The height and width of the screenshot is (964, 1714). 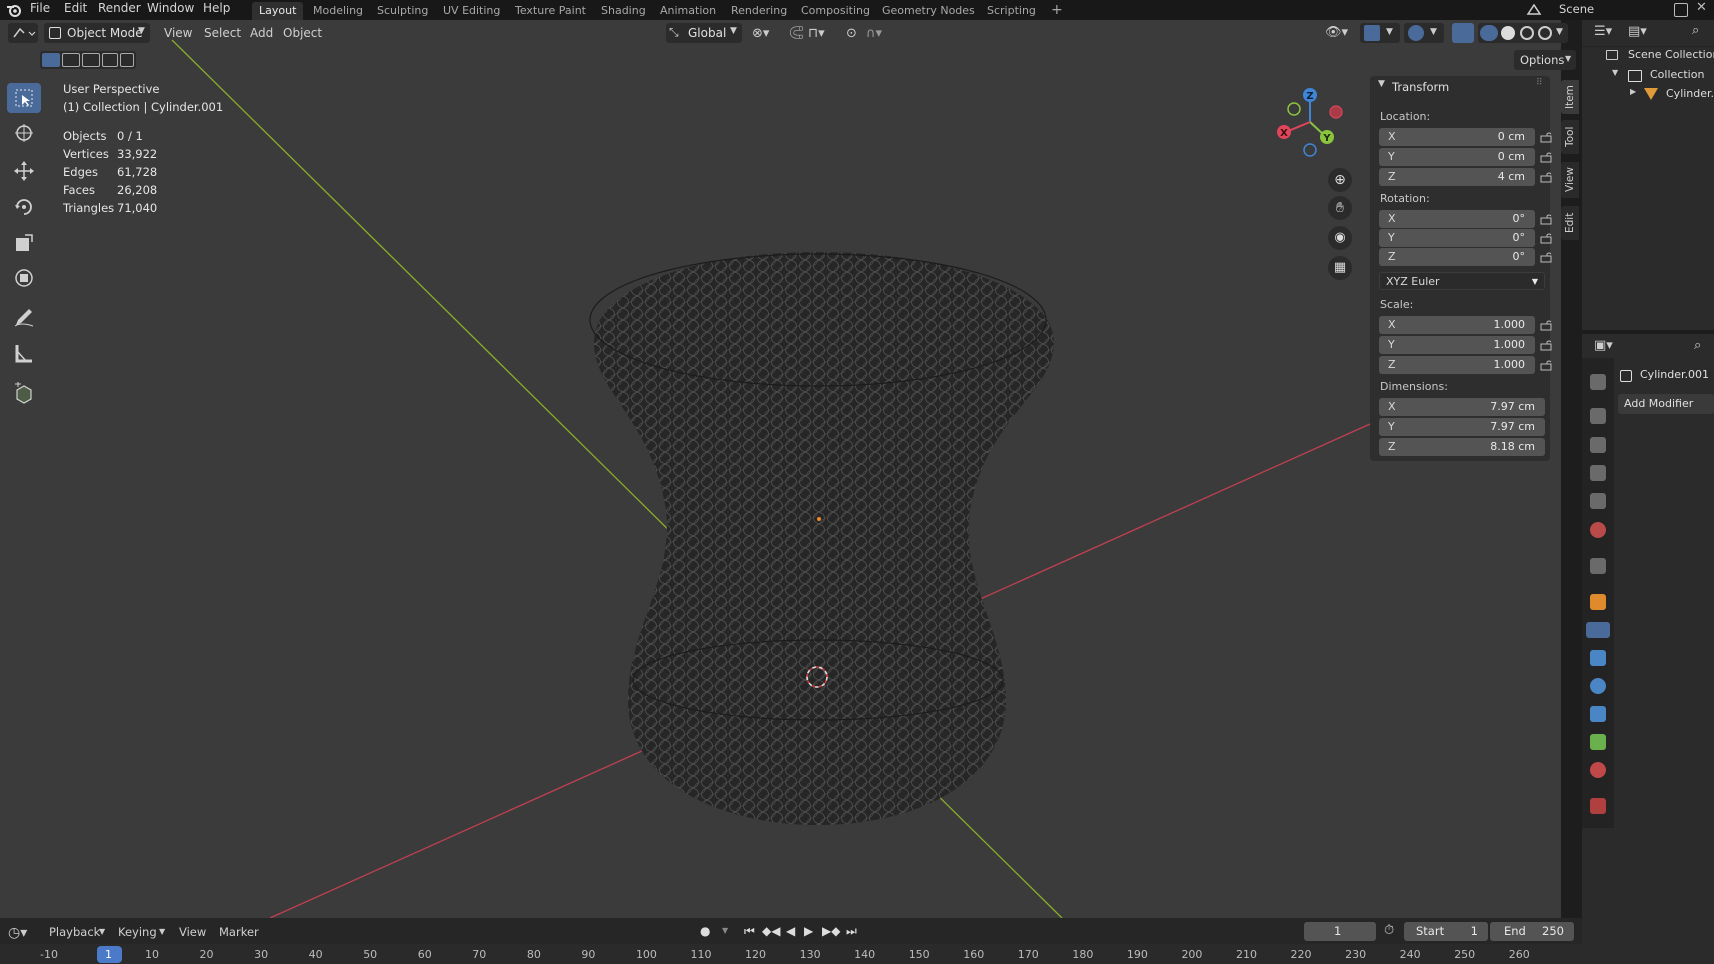 What do you see at coordinates (1615, 72) in the screenshot?
I see `expand-chevron-icon: ▼` at bounding box center [1615, 72].